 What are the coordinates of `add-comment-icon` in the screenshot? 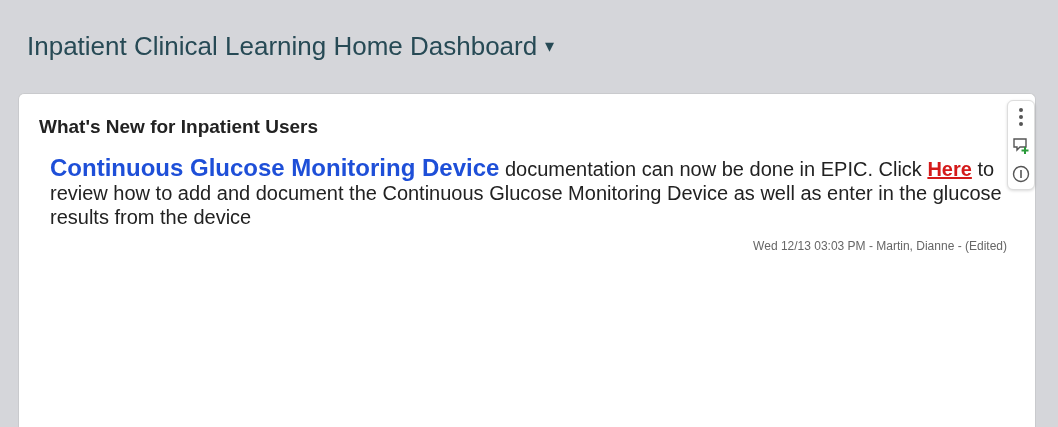 It's located at (1021, 146).